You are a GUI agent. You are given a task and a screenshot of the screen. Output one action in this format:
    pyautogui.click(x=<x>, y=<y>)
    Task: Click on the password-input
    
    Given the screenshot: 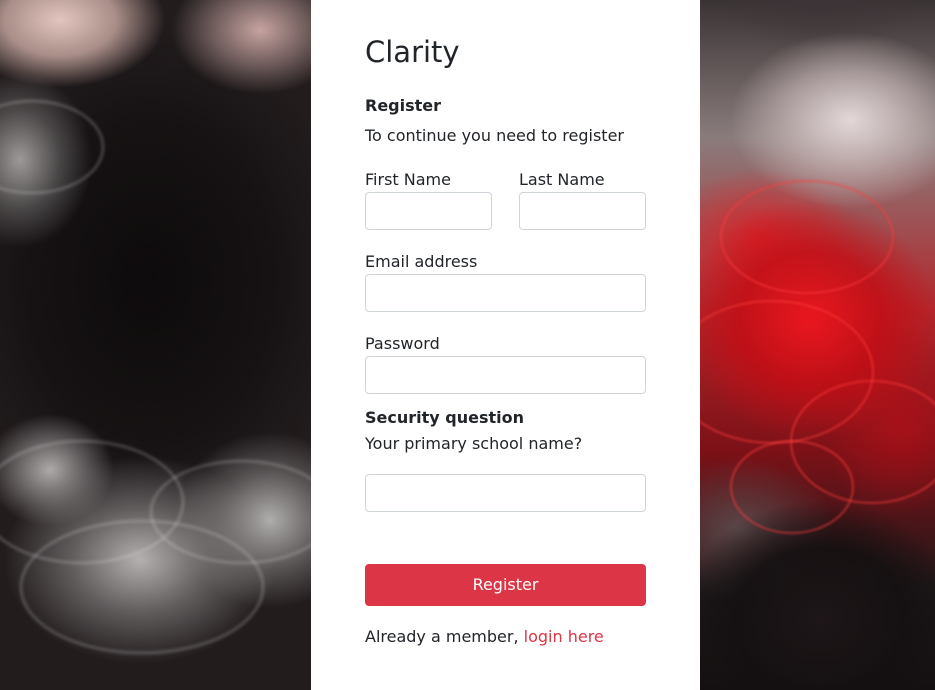 What is the action you would take?
    pyautogui.click(x=505, y=375)
    